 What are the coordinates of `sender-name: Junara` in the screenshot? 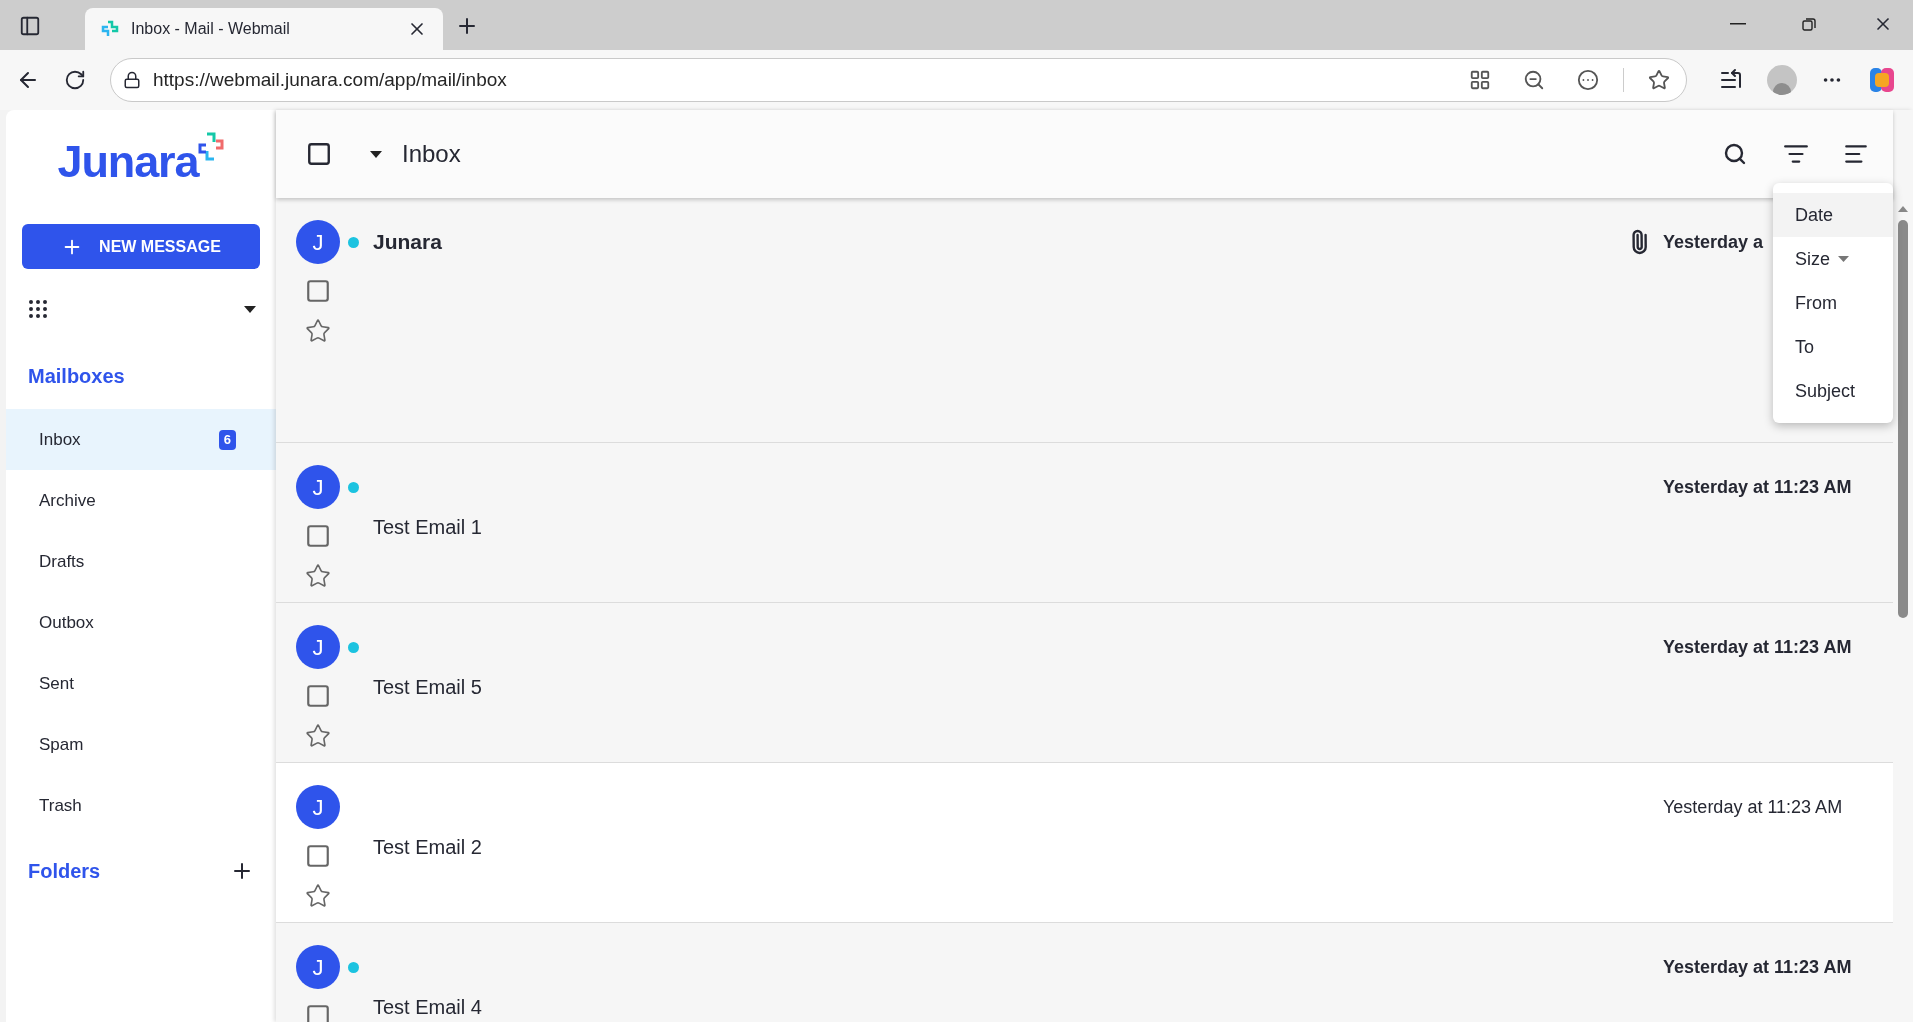 It's located at (407, 242).